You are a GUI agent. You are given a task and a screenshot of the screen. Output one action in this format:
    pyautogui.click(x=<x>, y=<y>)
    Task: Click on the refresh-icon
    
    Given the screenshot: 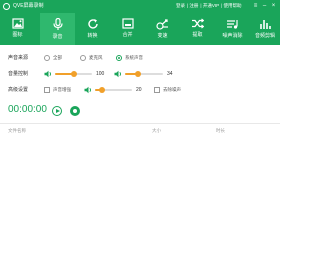 What is the action you would take?
    pyautogui.click(x=92, y=24)
    